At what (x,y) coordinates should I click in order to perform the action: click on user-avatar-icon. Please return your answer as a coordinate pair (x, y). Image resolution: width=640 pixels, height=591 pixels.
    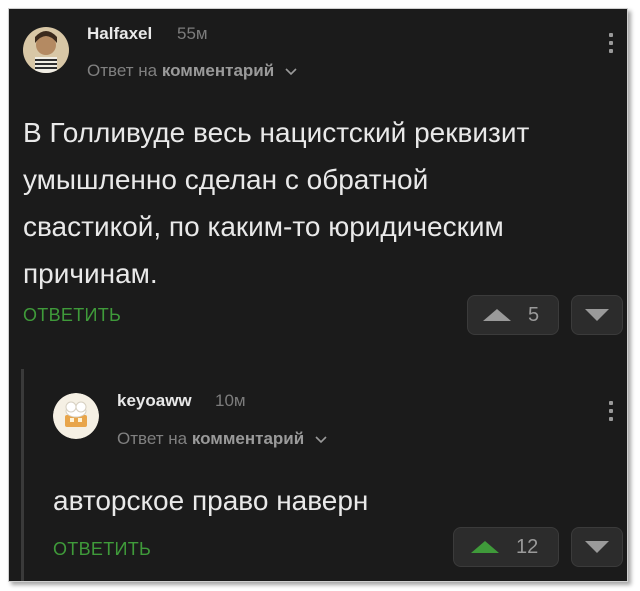
    Looking at the image, I should click on (76, 416).